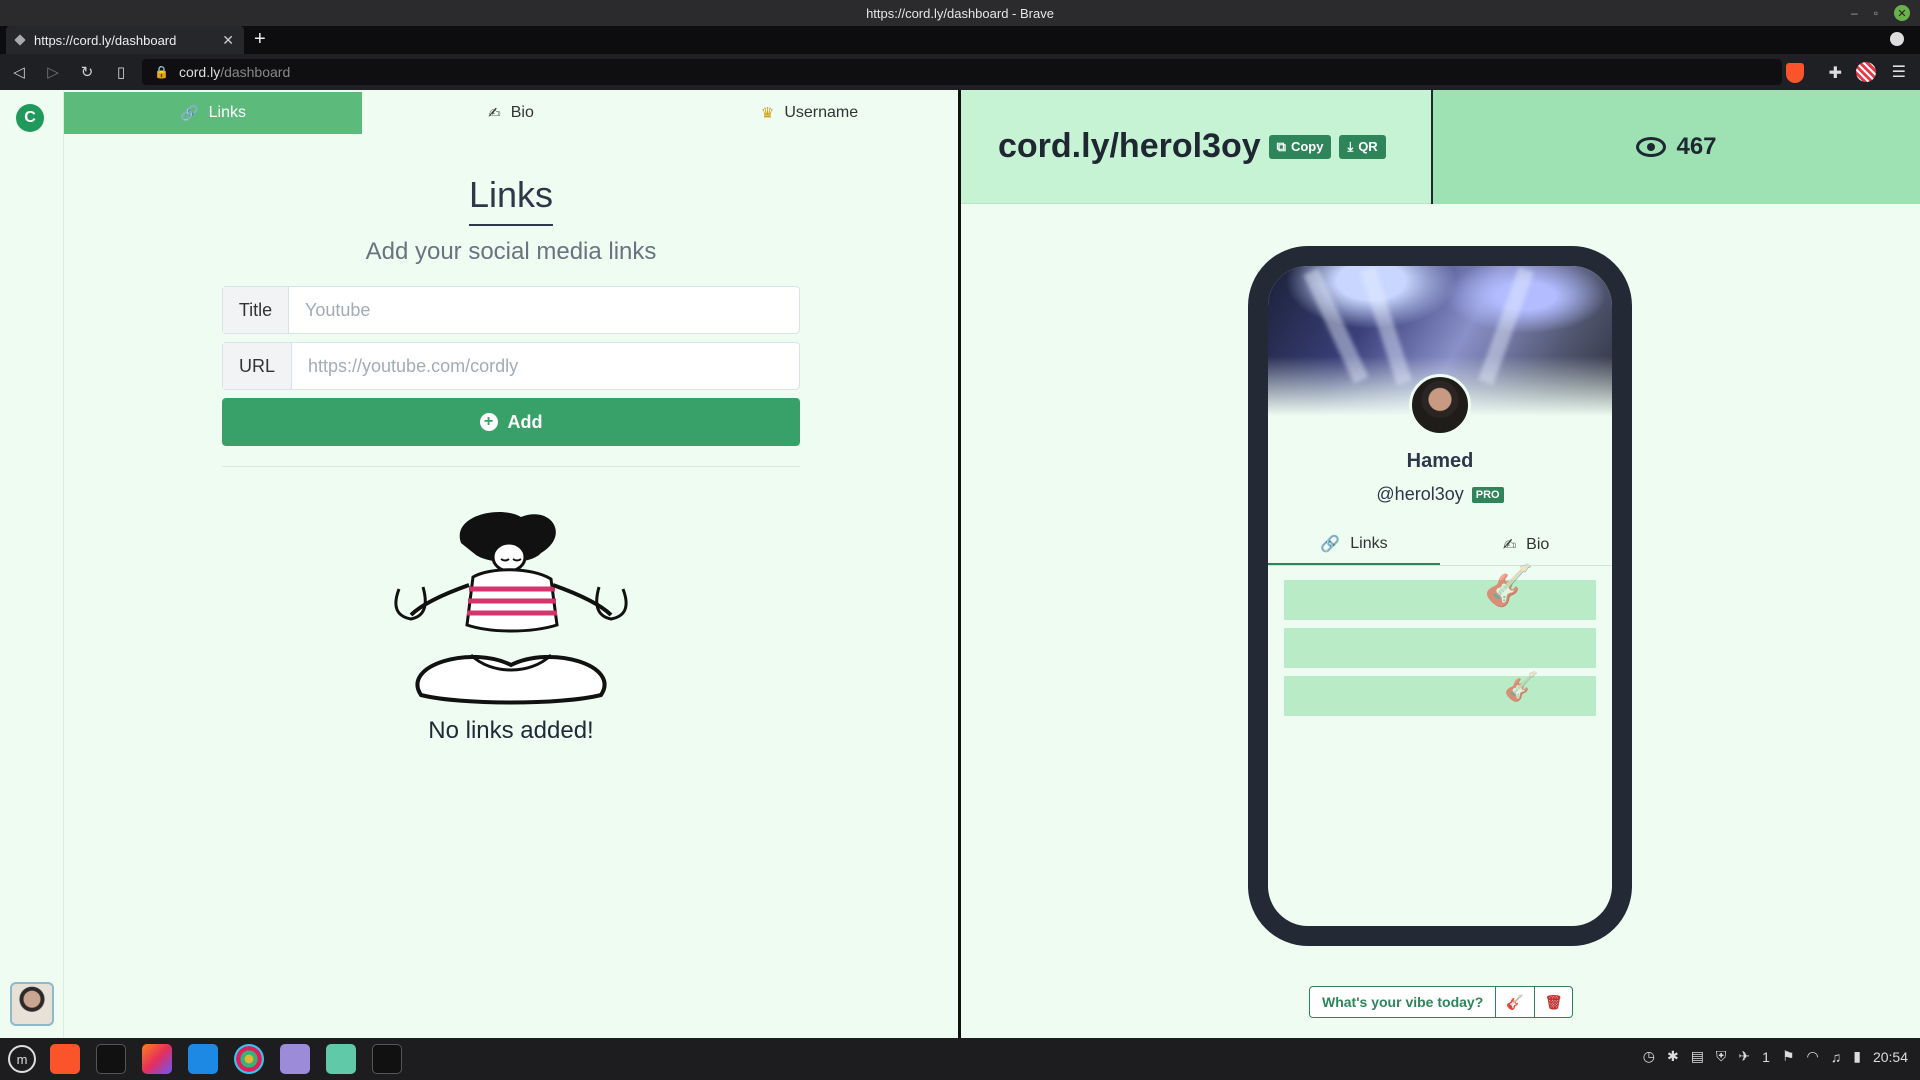 This screenshot has height=1080, width=1920. What do you see at coordinates (1854, 13) in the screenshot?
I see `minimize-icon: ‒` at bounding box center [1854, 13].